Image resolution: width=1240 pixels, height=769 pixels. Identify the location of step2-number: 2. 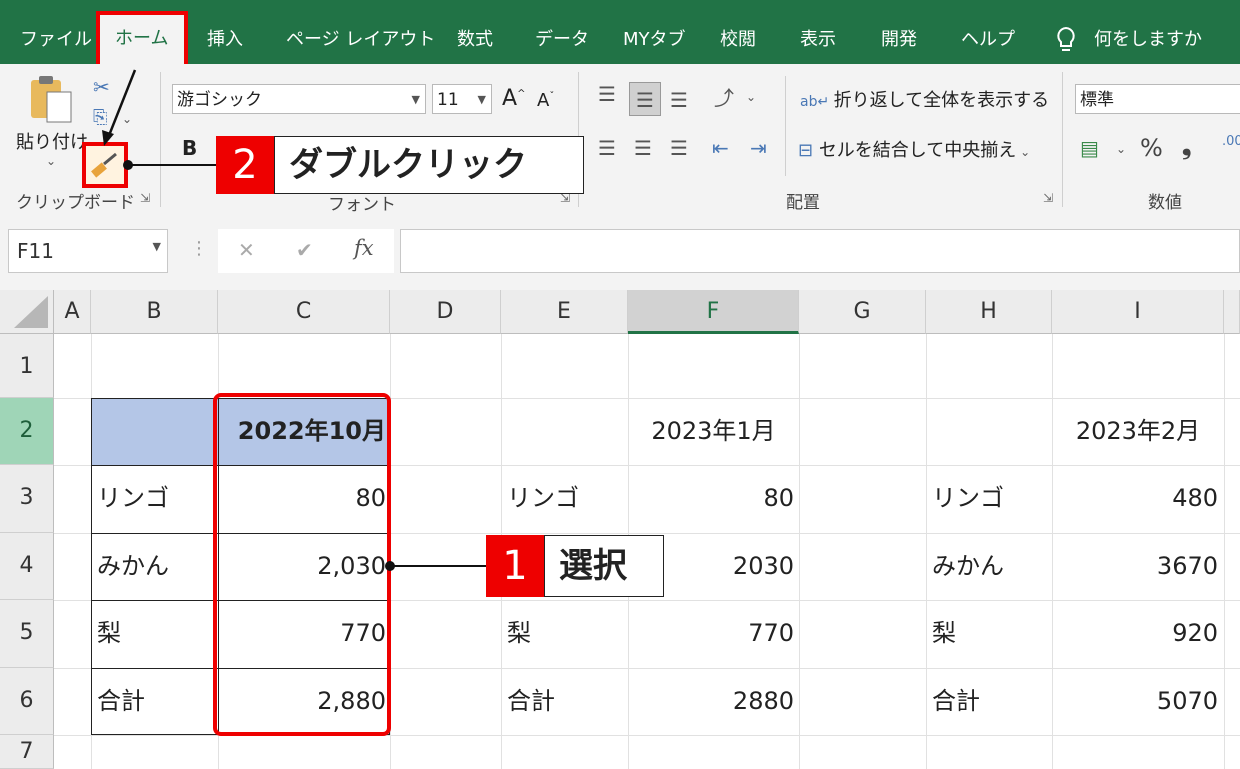
(245, 165).